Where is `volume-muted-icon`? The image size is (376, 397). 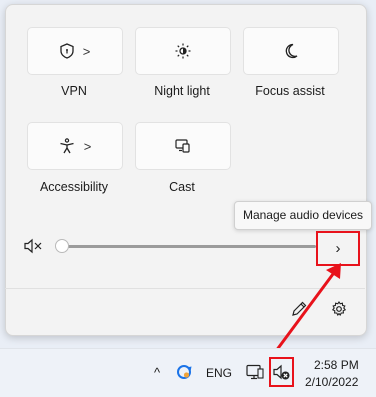
volume-muted-icon is located at coordinates (282, 375).